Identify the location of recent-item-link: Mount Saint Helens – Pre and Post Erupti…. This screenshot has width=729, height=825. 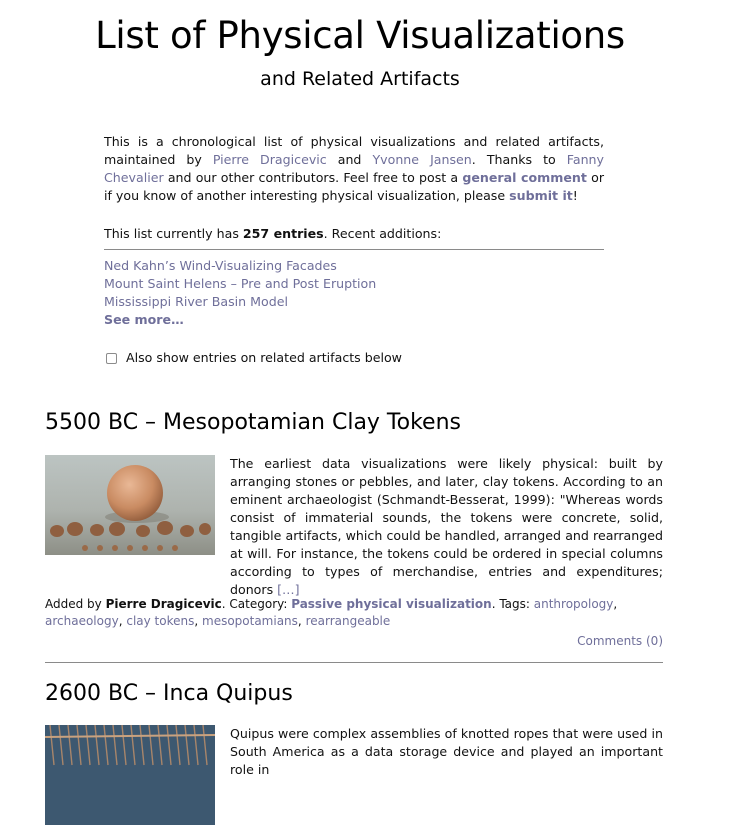
(354, 284).